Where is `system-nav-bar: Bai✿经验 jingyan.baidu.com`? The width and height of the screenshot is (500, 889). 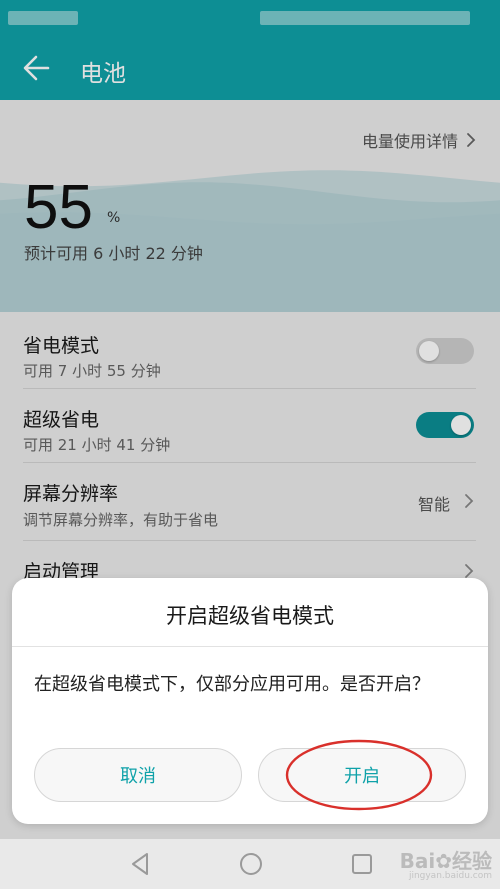 system-nav-bar: Bai✿经验 jingyan.baidu.com is located at coordinates (250, 864).